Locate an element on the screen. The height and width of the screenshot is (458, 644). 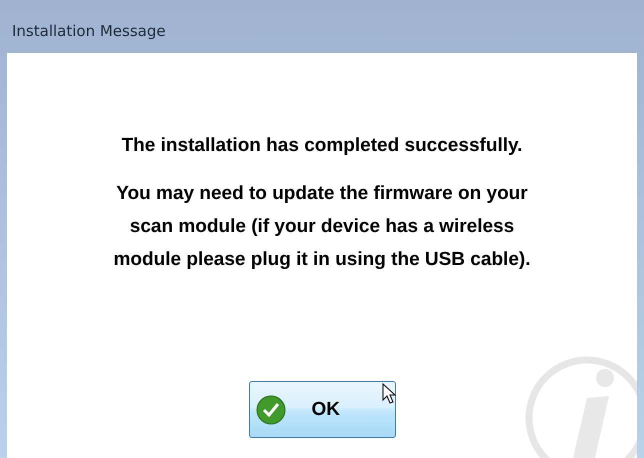
cursor-icon is located at coordinates (389, 394).